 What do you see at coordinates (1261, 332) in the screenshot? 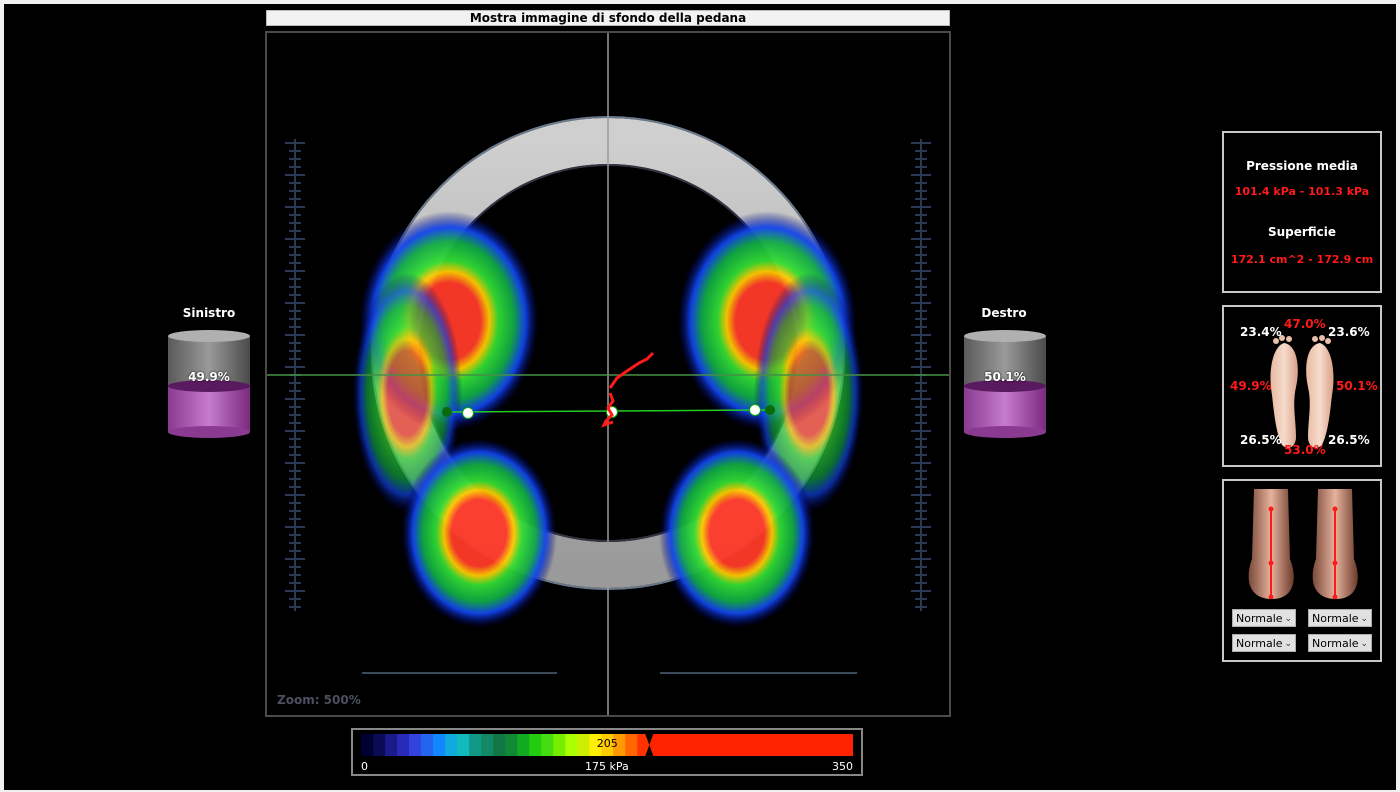
I see `left-front-pct: 23.4%` at bounding box center [1261, 332].